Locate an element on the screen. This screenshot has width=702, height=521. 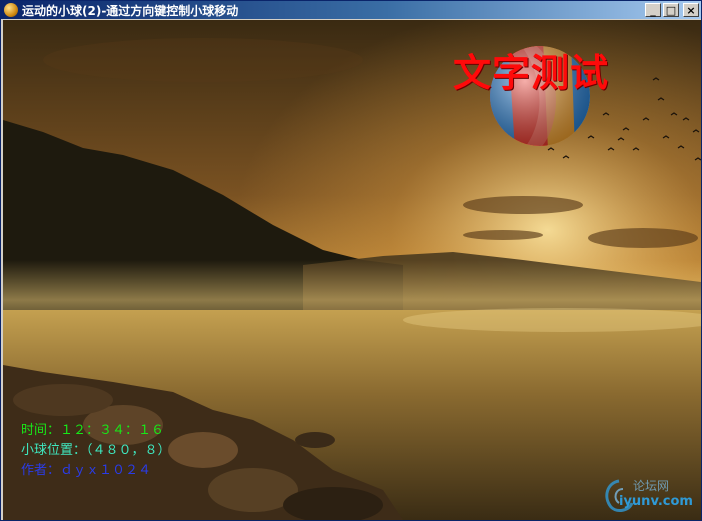
close-button: × is located at coordinates (691, 10).